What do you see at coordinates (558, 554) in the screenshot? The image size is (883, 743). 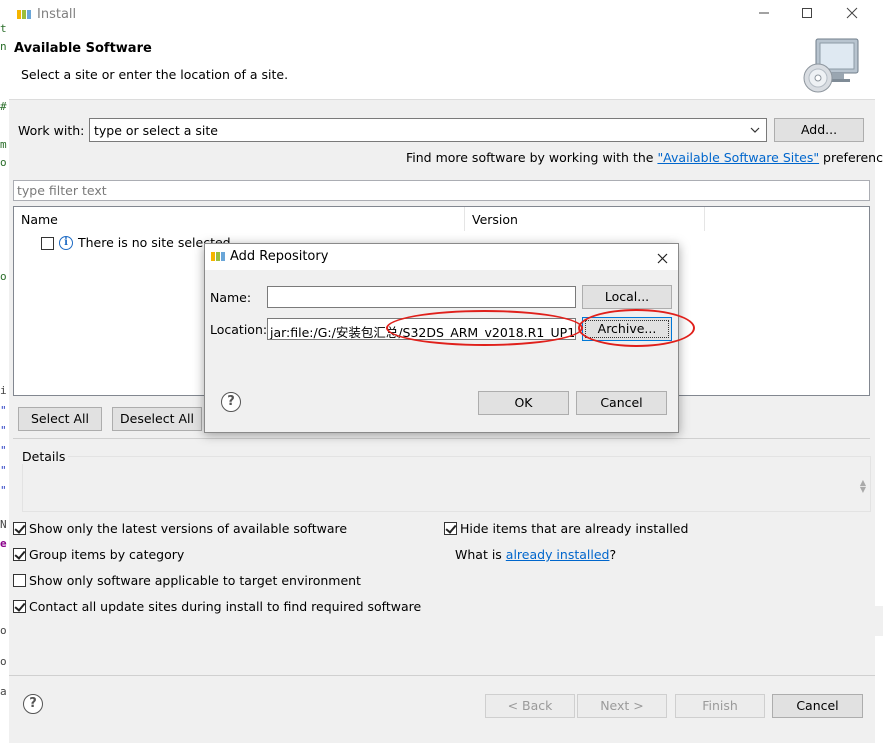 I see `already-installed-link: already installed` at bounding box center [558, 554].